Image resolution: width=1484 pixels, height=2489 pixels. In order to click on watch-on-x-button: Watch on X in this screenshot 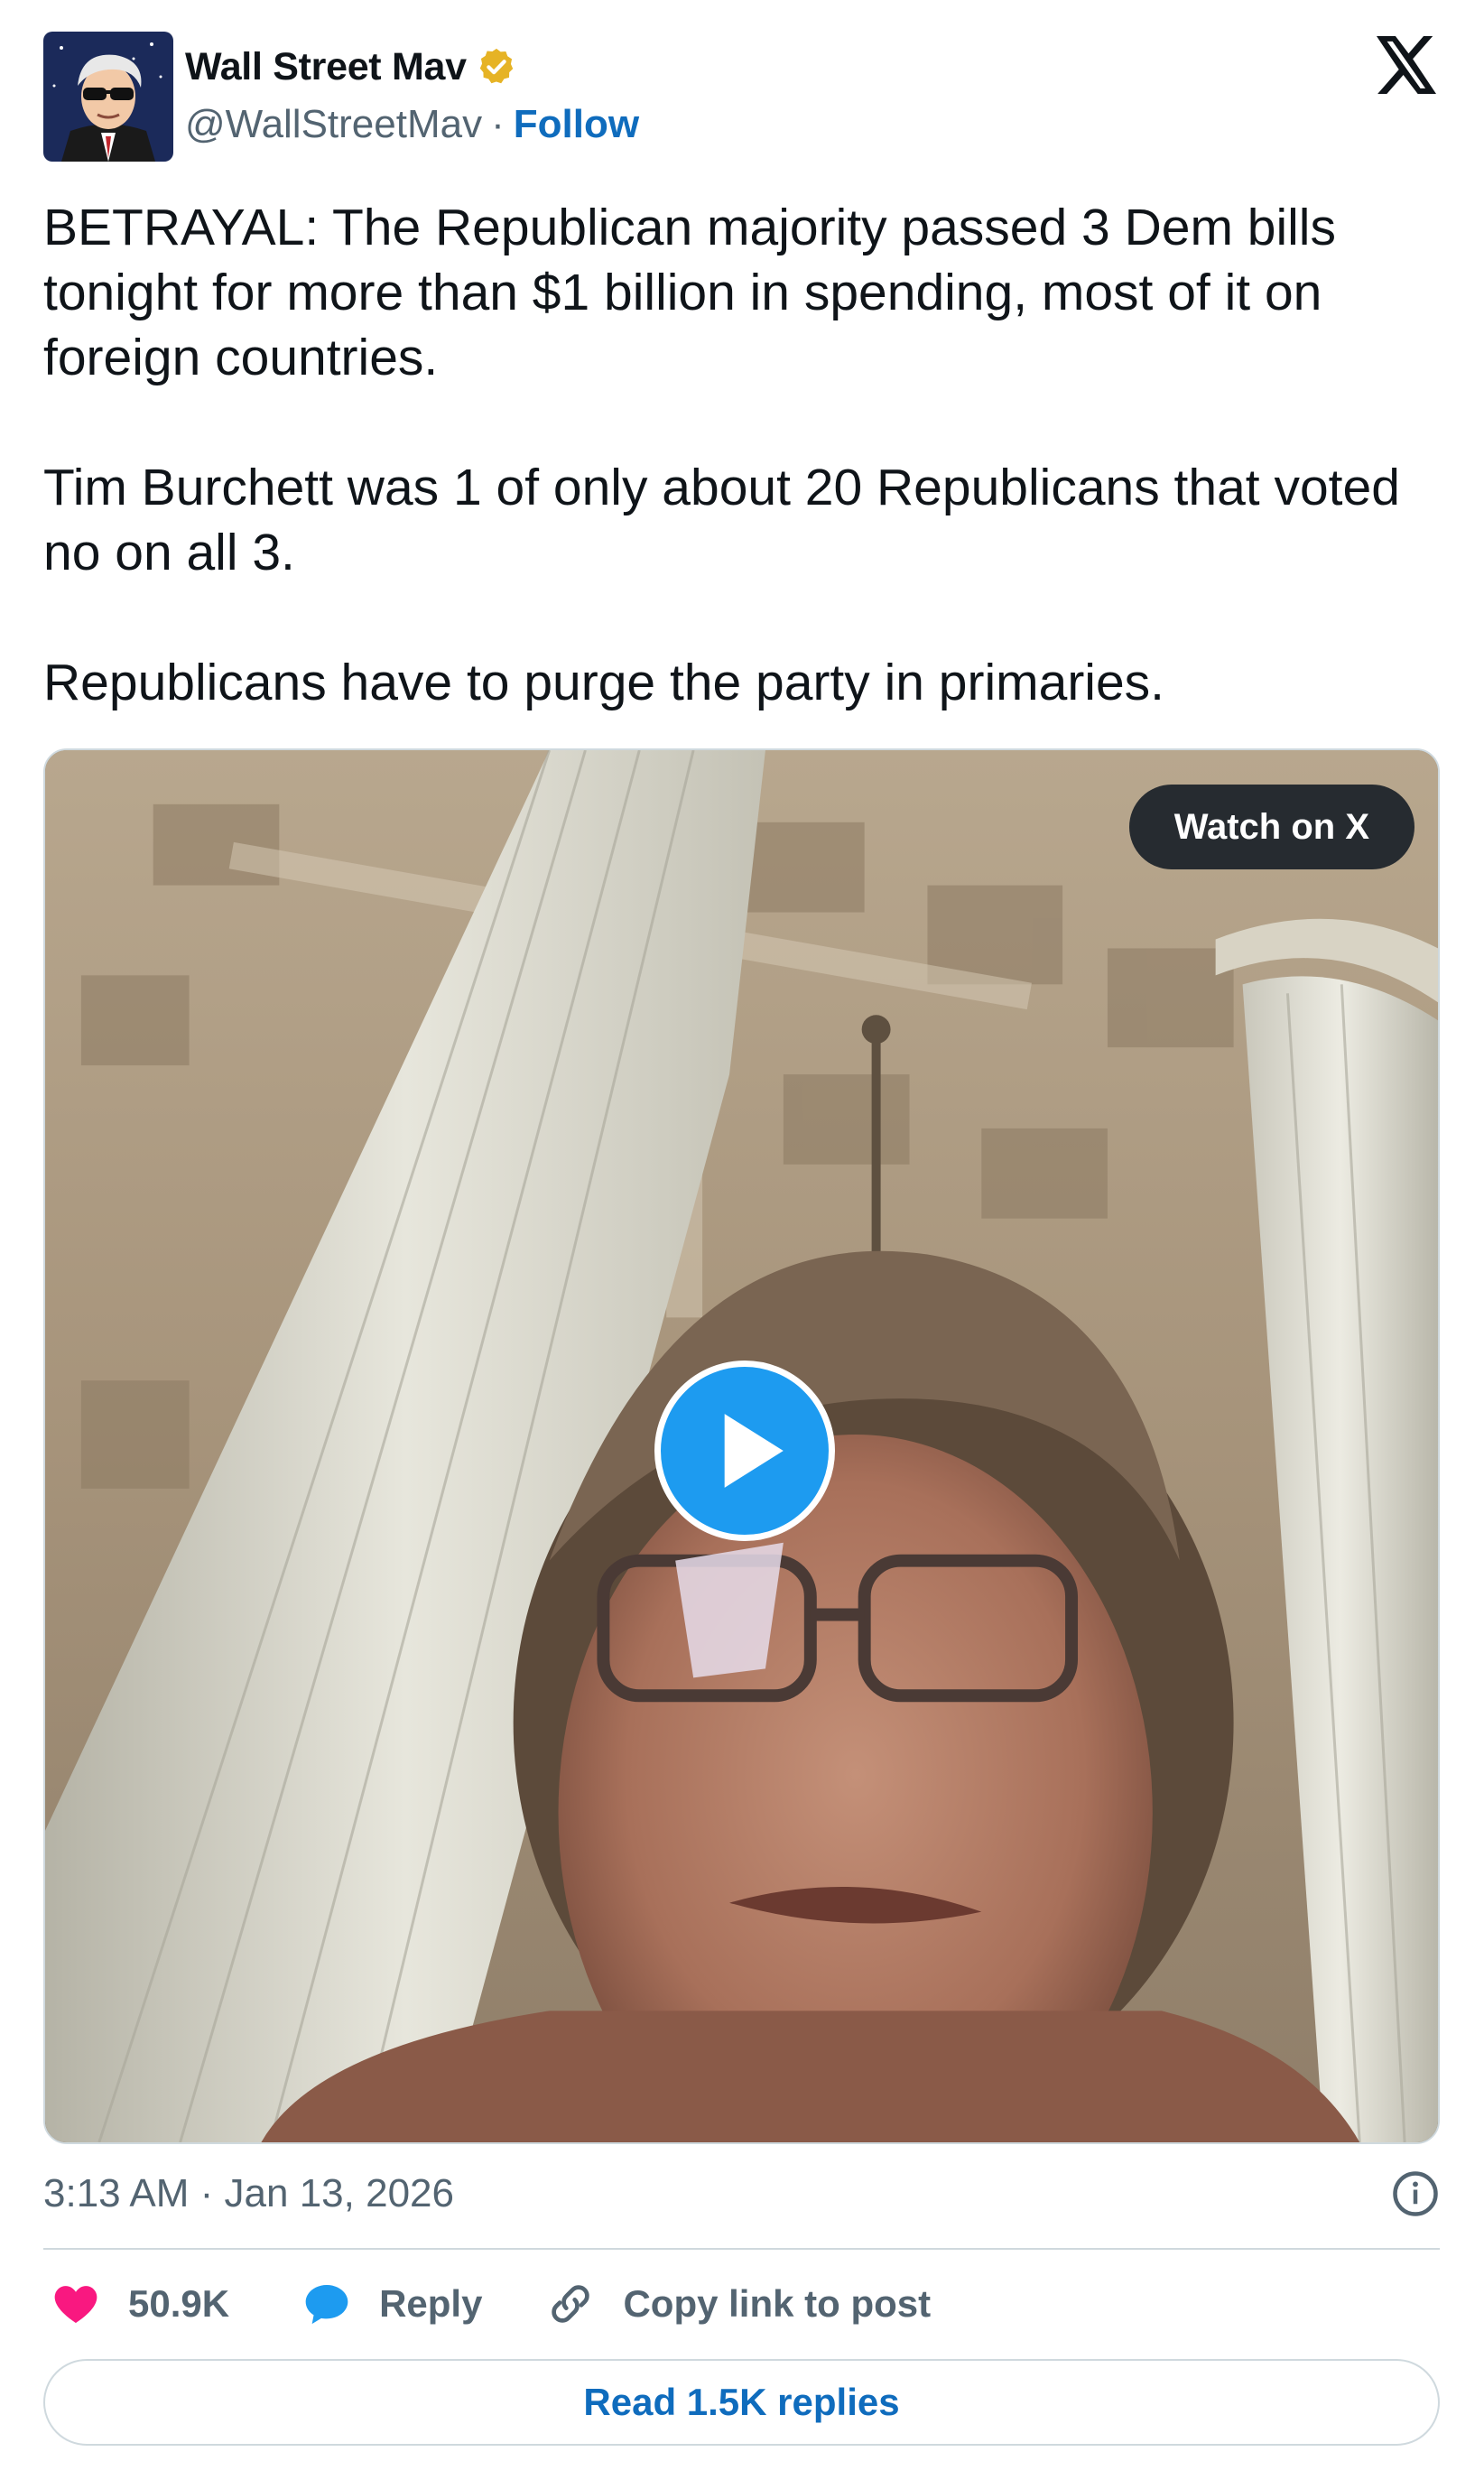, I will do `click(1271, 827)`.